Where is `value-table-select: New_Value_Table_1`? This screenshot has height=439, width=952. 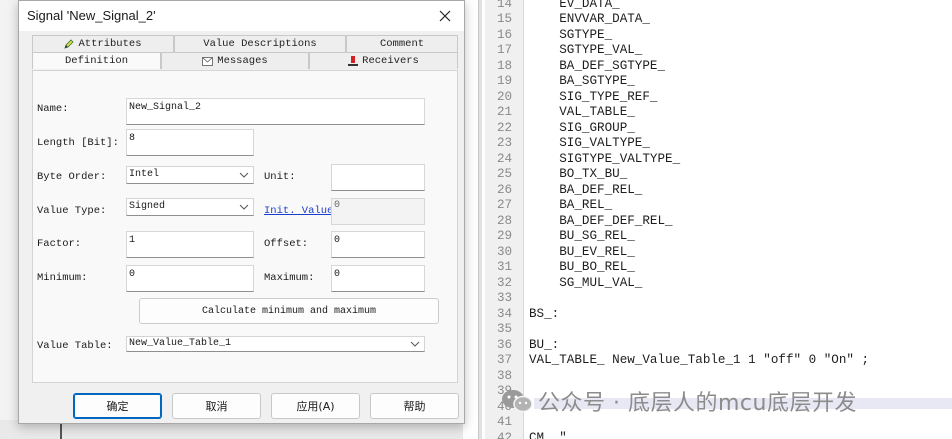
value-table-select: New_Value_Table_1 is located at coordinates (275, 344).